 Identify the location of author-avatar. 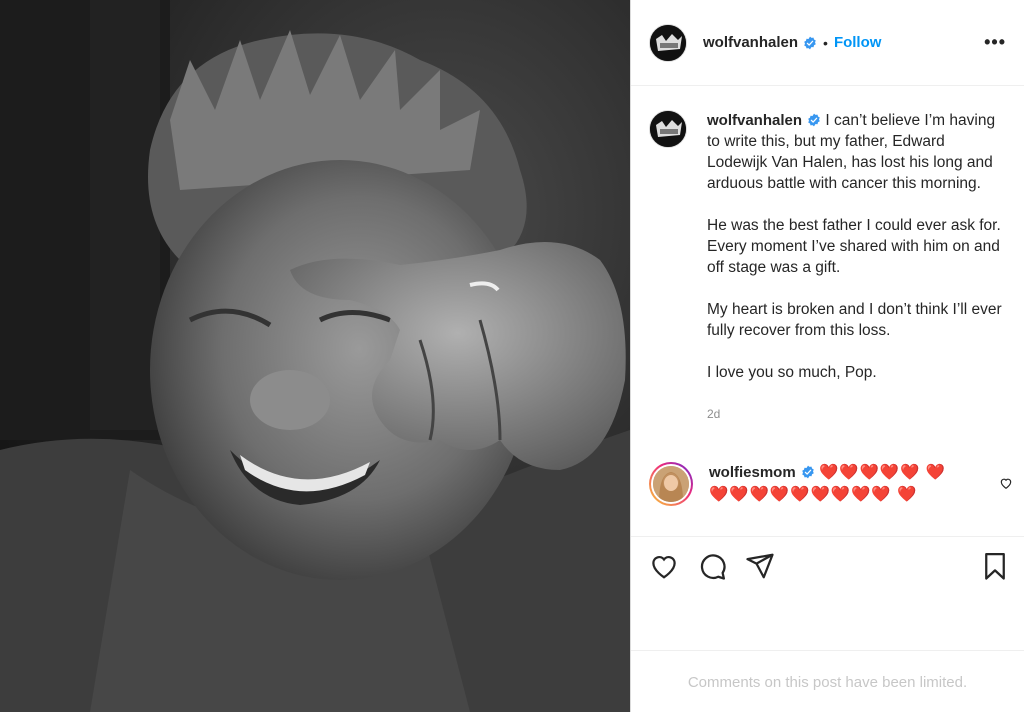
(668, 42).